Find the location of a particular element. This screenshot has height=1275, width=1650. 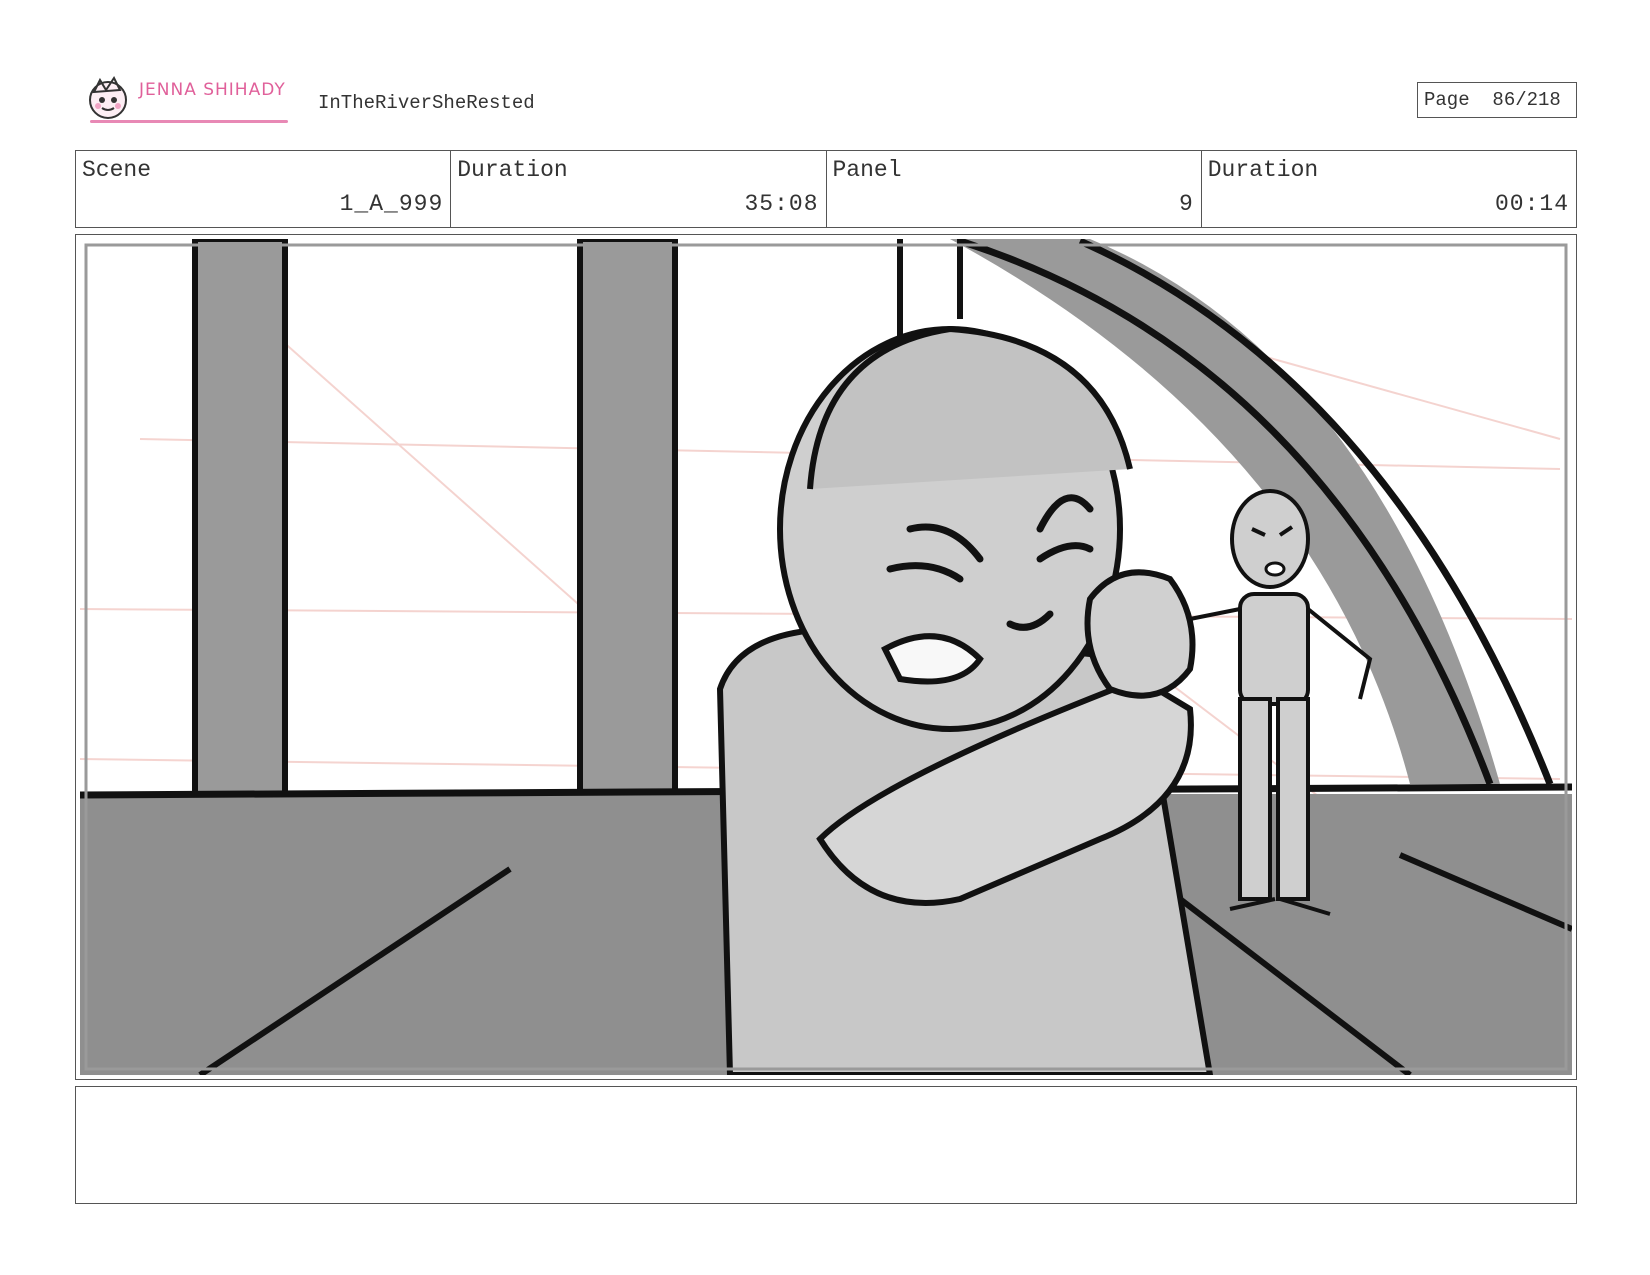

page-indicator: Page 86/218 is located at coordinates (1497, 100).